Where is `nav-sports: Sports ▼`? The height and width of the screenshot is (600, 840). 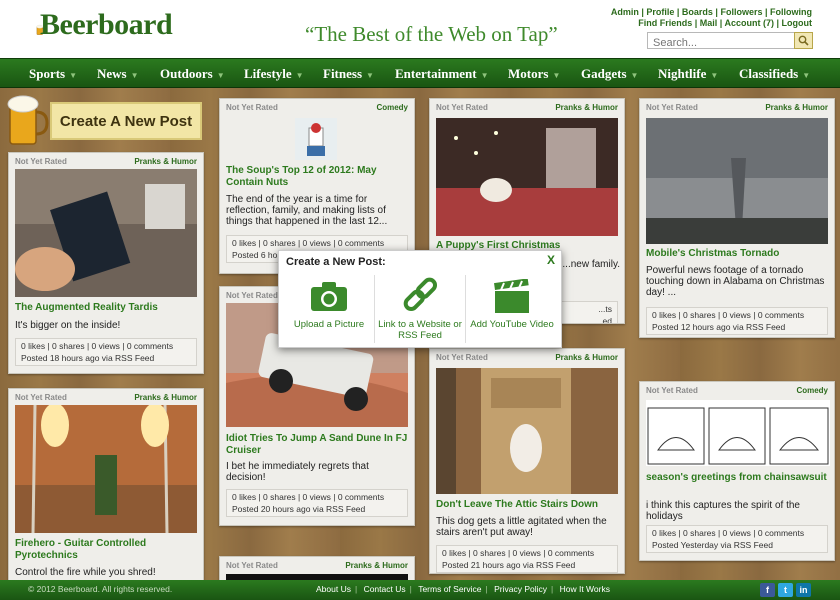 nav-sports: Sports ▼ is located at coordinates (53, 74).